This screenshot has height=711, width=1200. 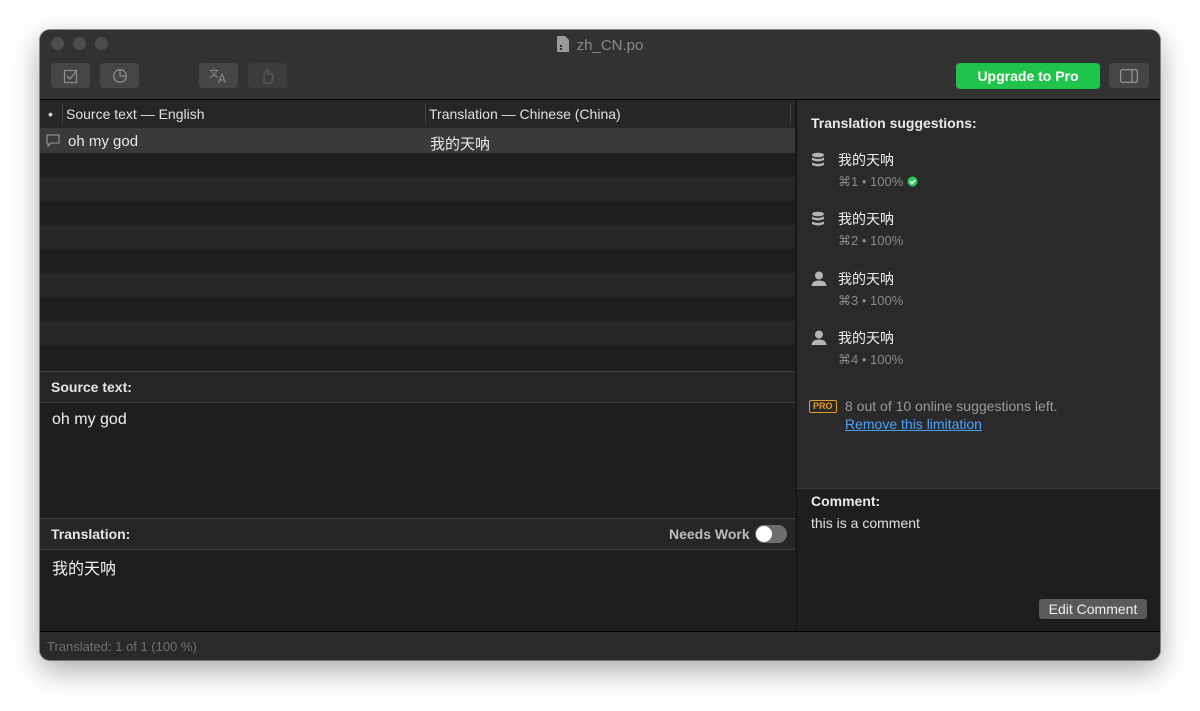 What do you see at coordinates (53, 143) in the screenshot?
I see `comment-icon` at bounding box center [53, 143].